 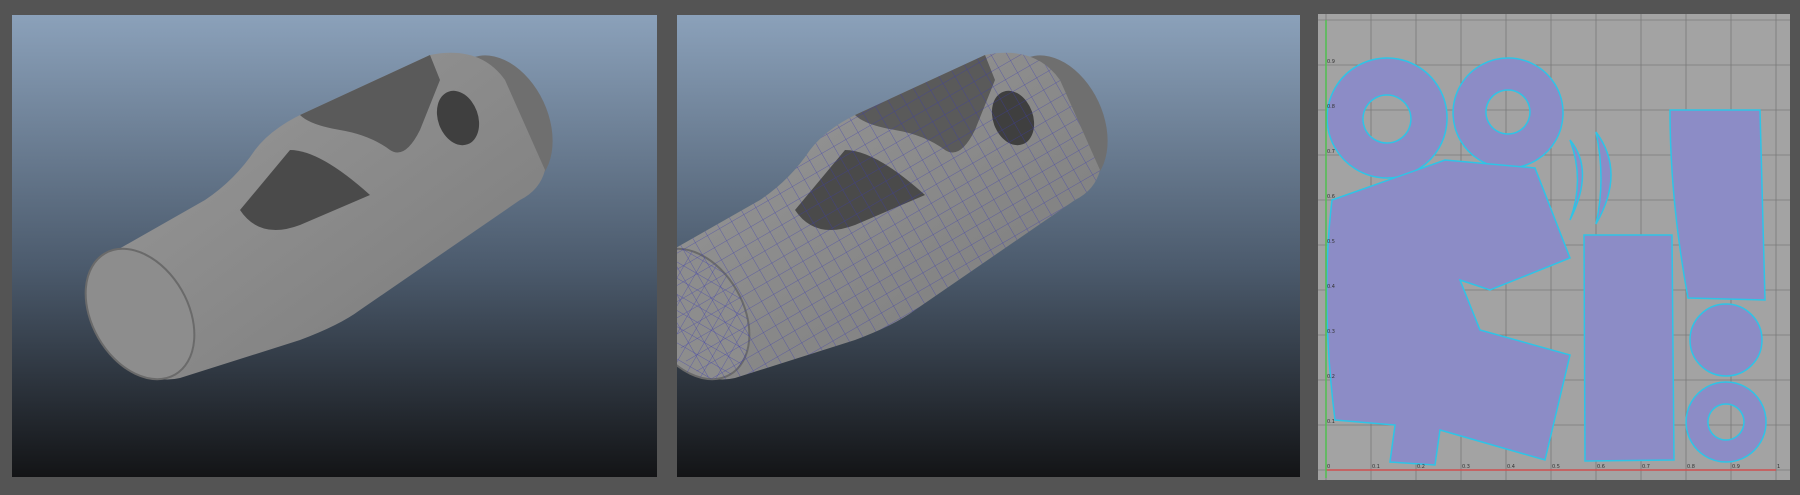 What do you see at coordinates (1736, 467) in the screenshot?
I see `u-tick-label: 0.9` at bounding box center [1736, 467].